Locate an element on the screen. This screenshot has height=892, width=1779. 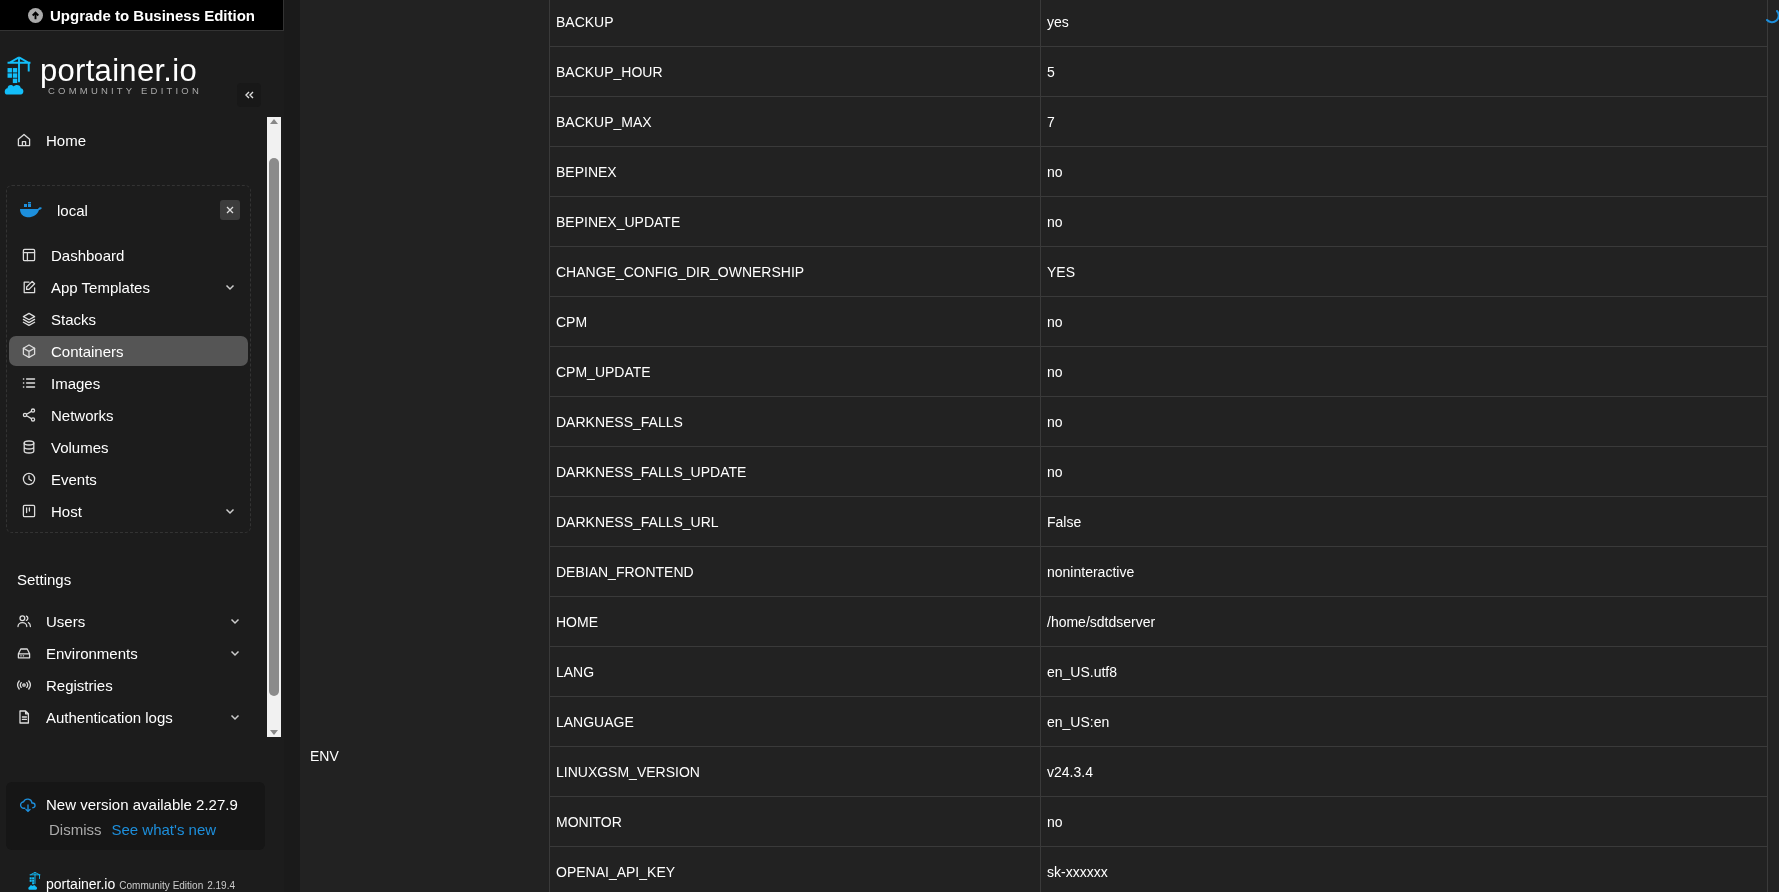
table-cell: OPENAI_API_KEY is located at coordinates (795, 869).